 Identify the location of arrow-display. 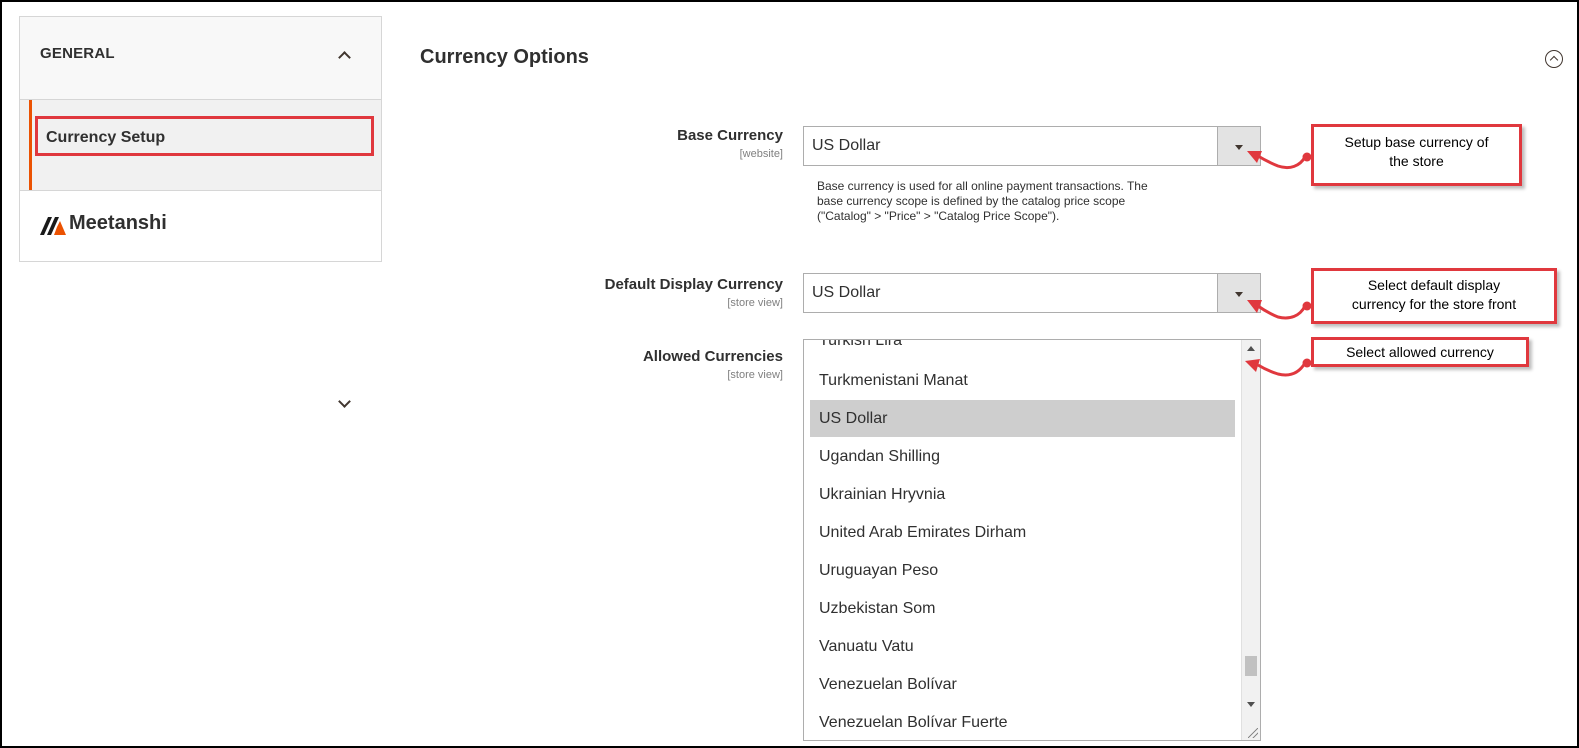
(1282, 312).